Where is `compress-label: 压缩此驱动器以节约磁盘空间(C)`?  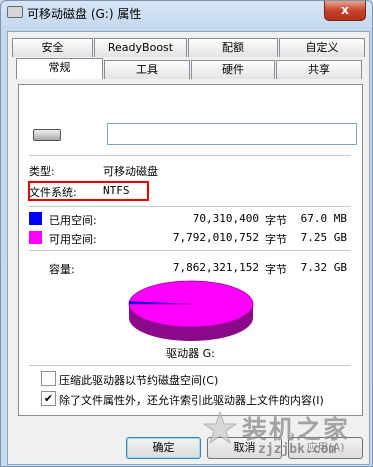 compress-label: 压缩此驱动器以节约磁盘空间(C) is located at coordinates (139, 380).